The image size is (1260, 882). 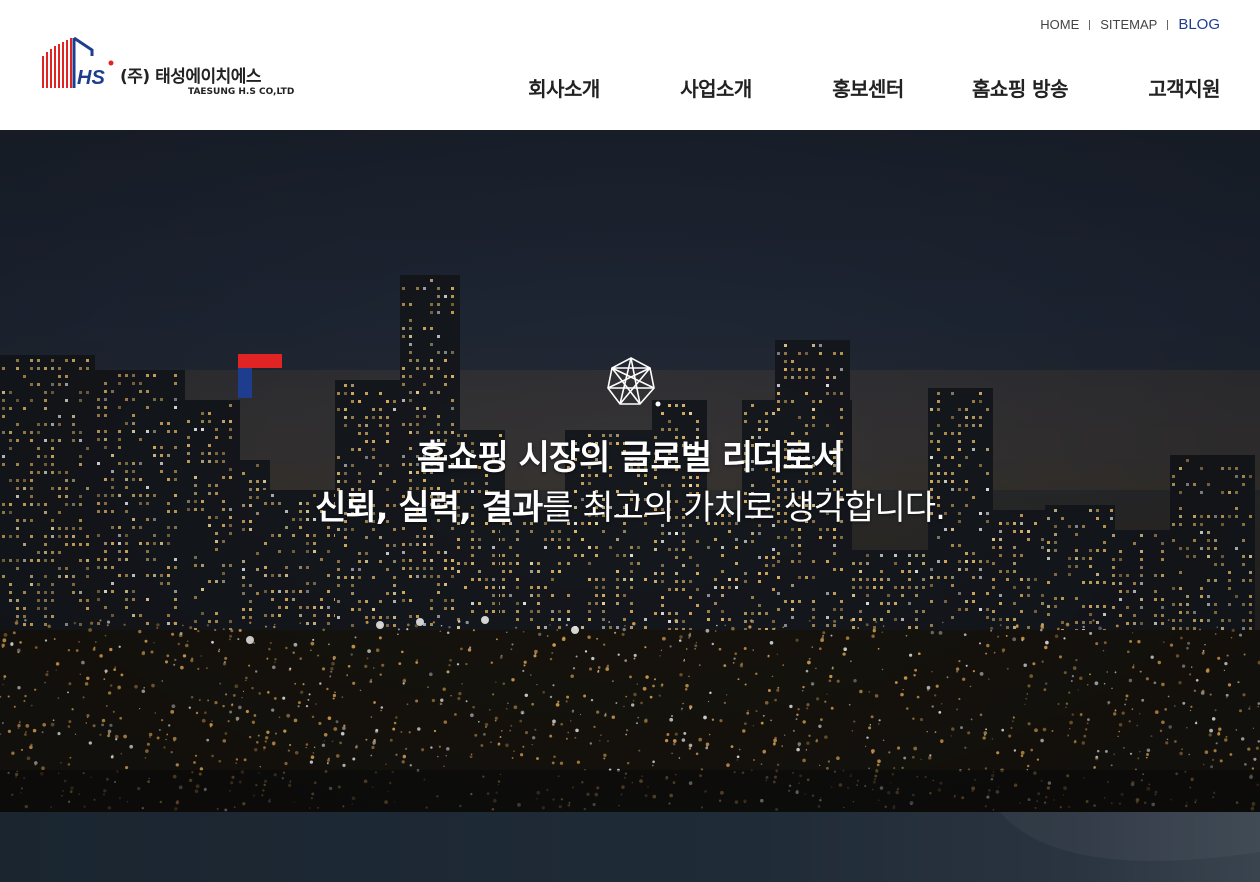 I want to click on hero-subtitle-rest: 를 최고의 가치로 생각합니다., so click(x=744, y=508).